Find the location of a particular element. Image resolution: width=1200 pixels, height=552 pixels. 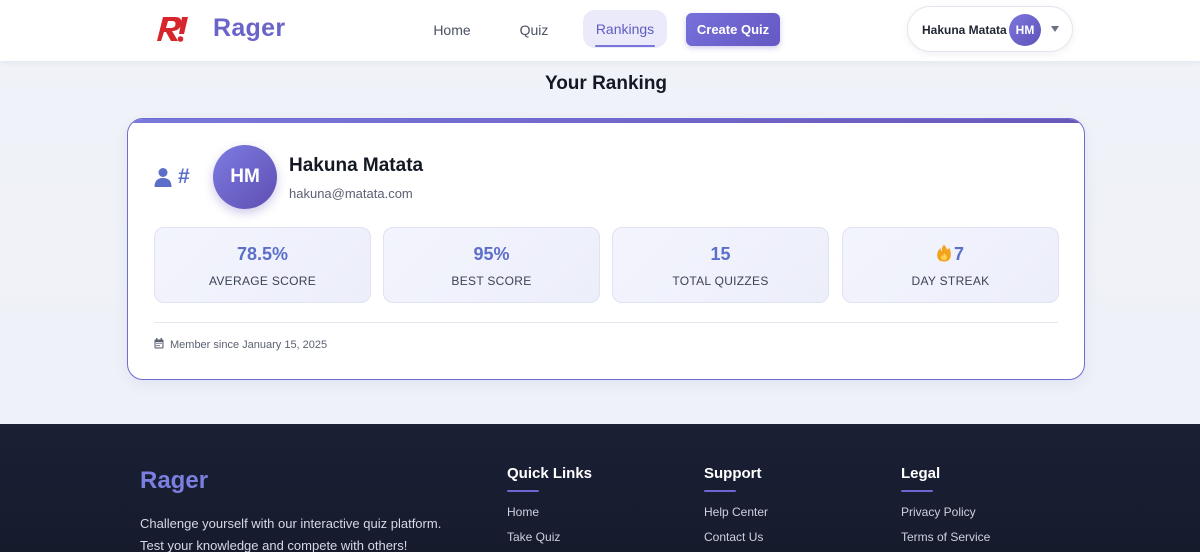

stat-label: AVERAGE SCORE is located at coordinates (262, 281).